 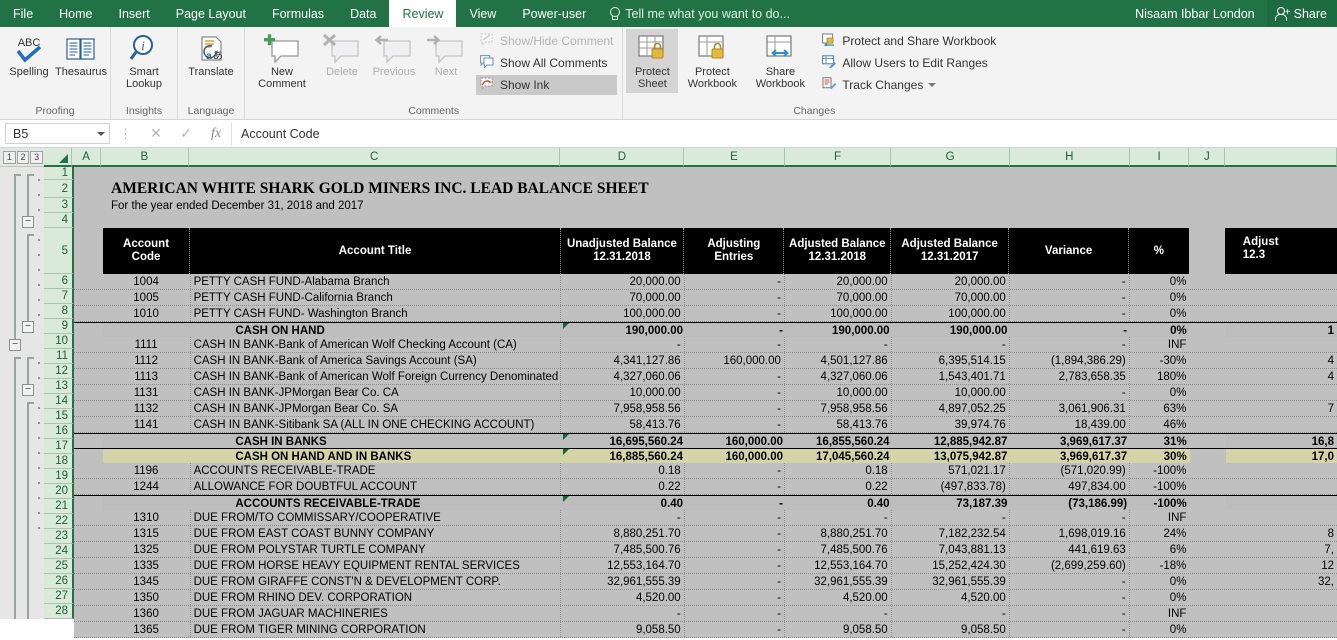 What do you see at coordinates (23, 13) in the screenshot?
I see `tab-file: File` at bounding box center [23, 13].